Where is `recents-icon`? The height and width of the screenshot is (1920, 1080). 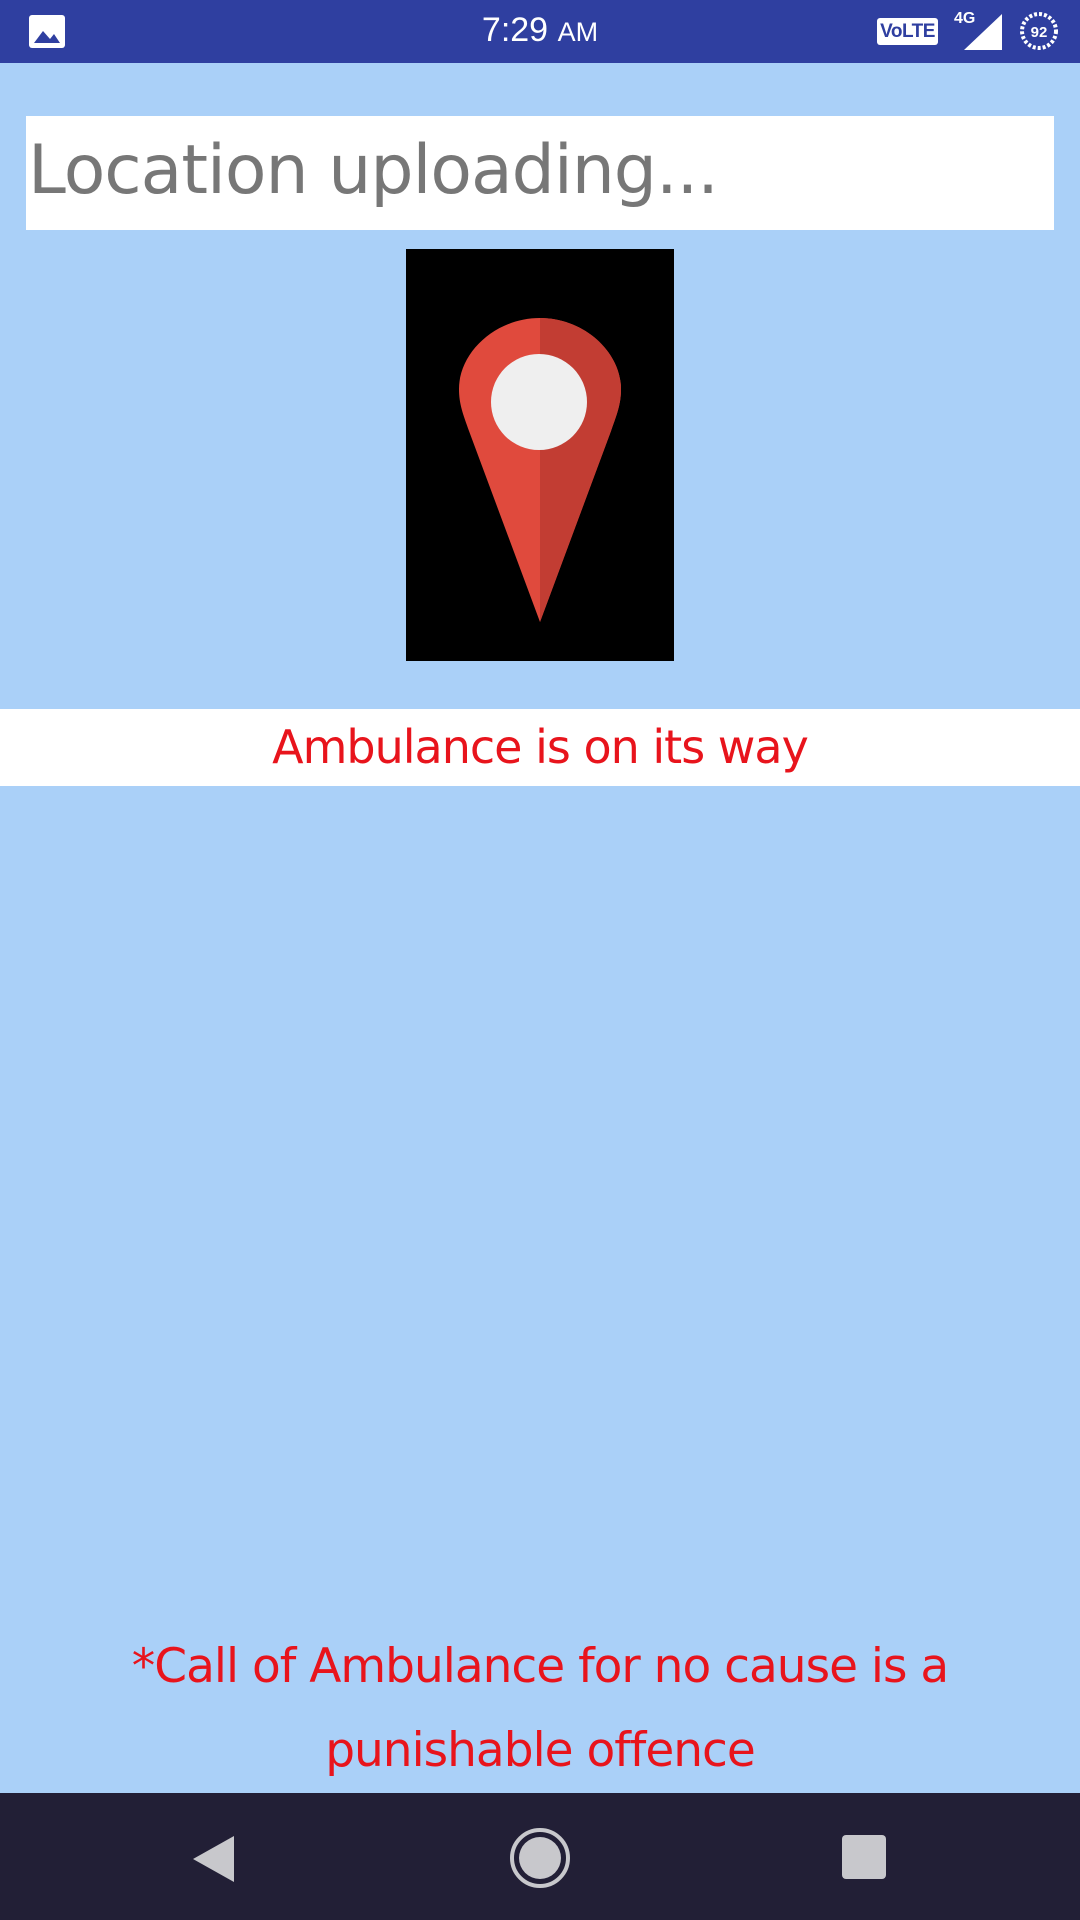 recents-icon is located at coordinates (864, 1857).